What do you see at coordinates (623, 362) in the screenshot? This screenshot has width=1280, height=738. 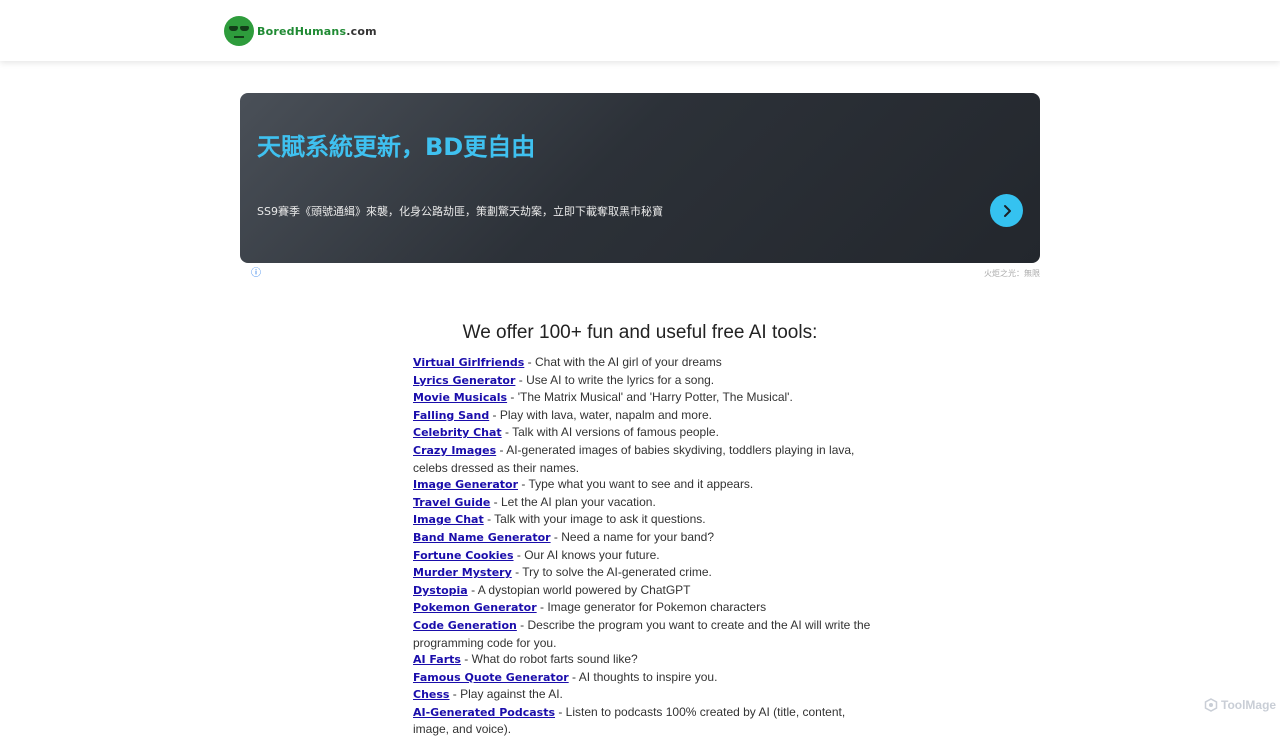 I see `tool-description: - Chat with the AI girl of your dreams` at bounding box center [623, 362].